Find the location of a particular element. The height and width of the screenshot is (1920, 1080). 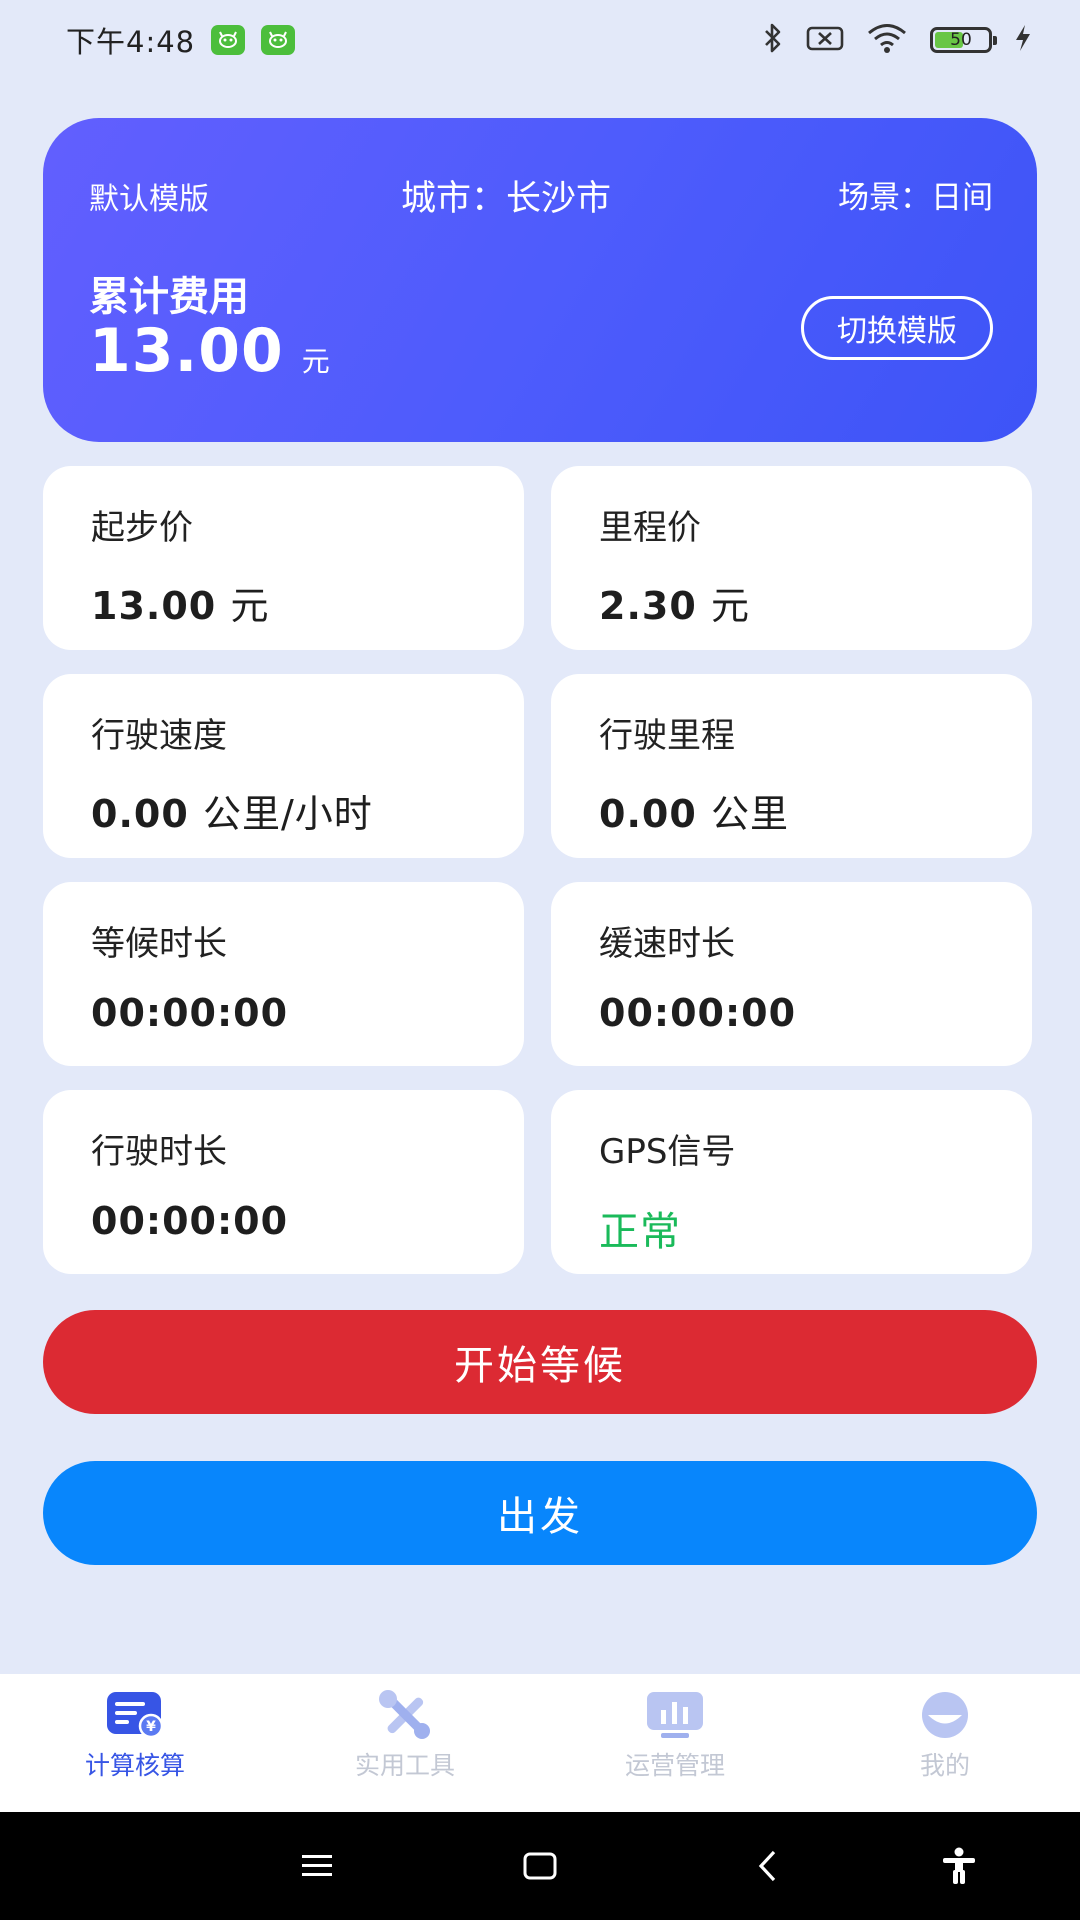

total-fee: 13.00 元 is located at coordinates (209, 351).